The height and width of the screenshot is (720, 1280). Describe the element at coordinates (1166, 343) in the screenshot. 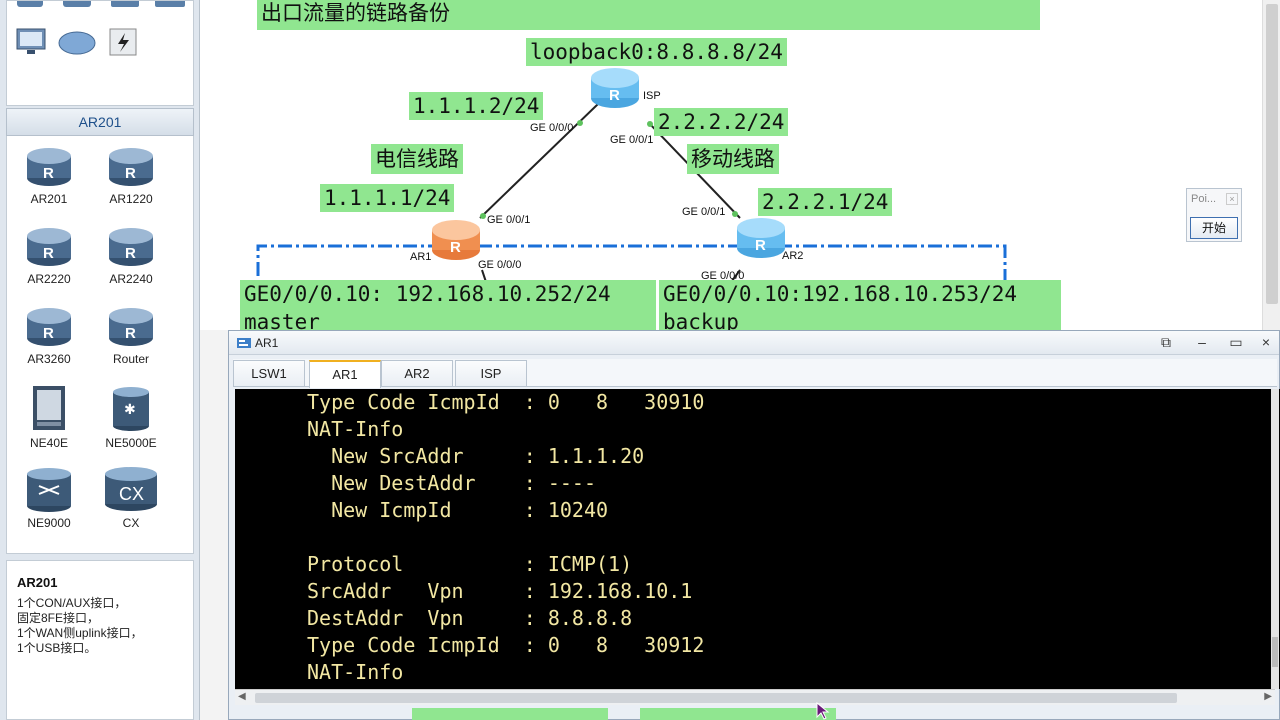

I see `restore-icon: ⧉` at that location.